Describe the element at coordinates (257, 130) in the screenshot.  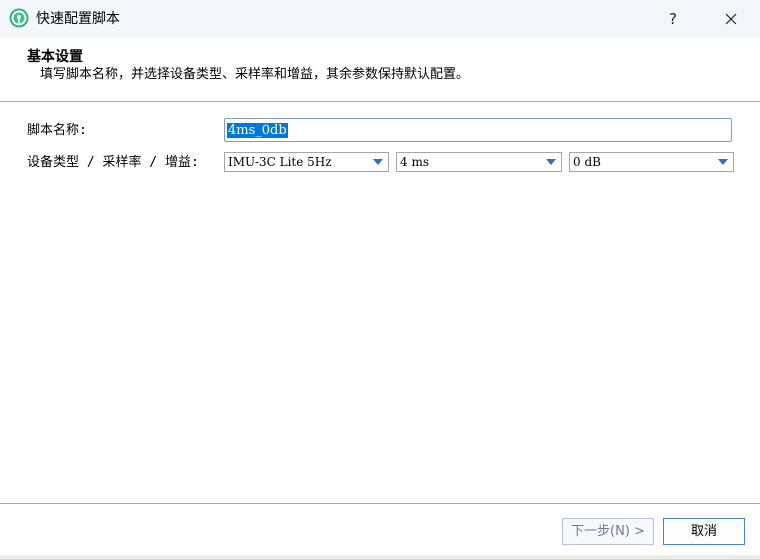
I see `script-name-value: 4ms_0db` at that location.